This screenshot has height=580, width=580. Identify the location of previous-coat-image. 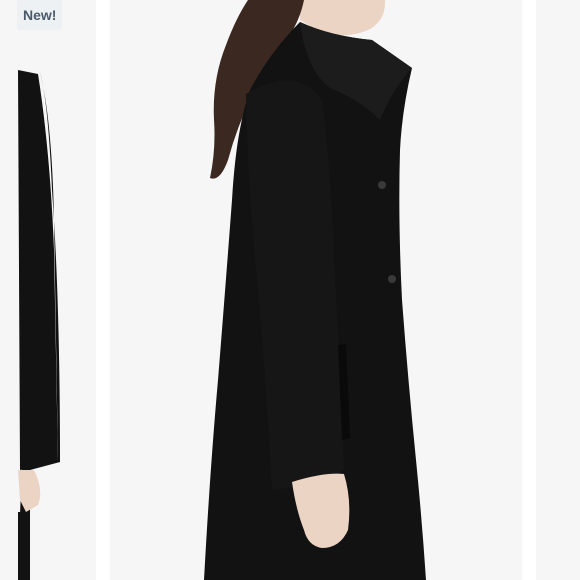
(39, 325).